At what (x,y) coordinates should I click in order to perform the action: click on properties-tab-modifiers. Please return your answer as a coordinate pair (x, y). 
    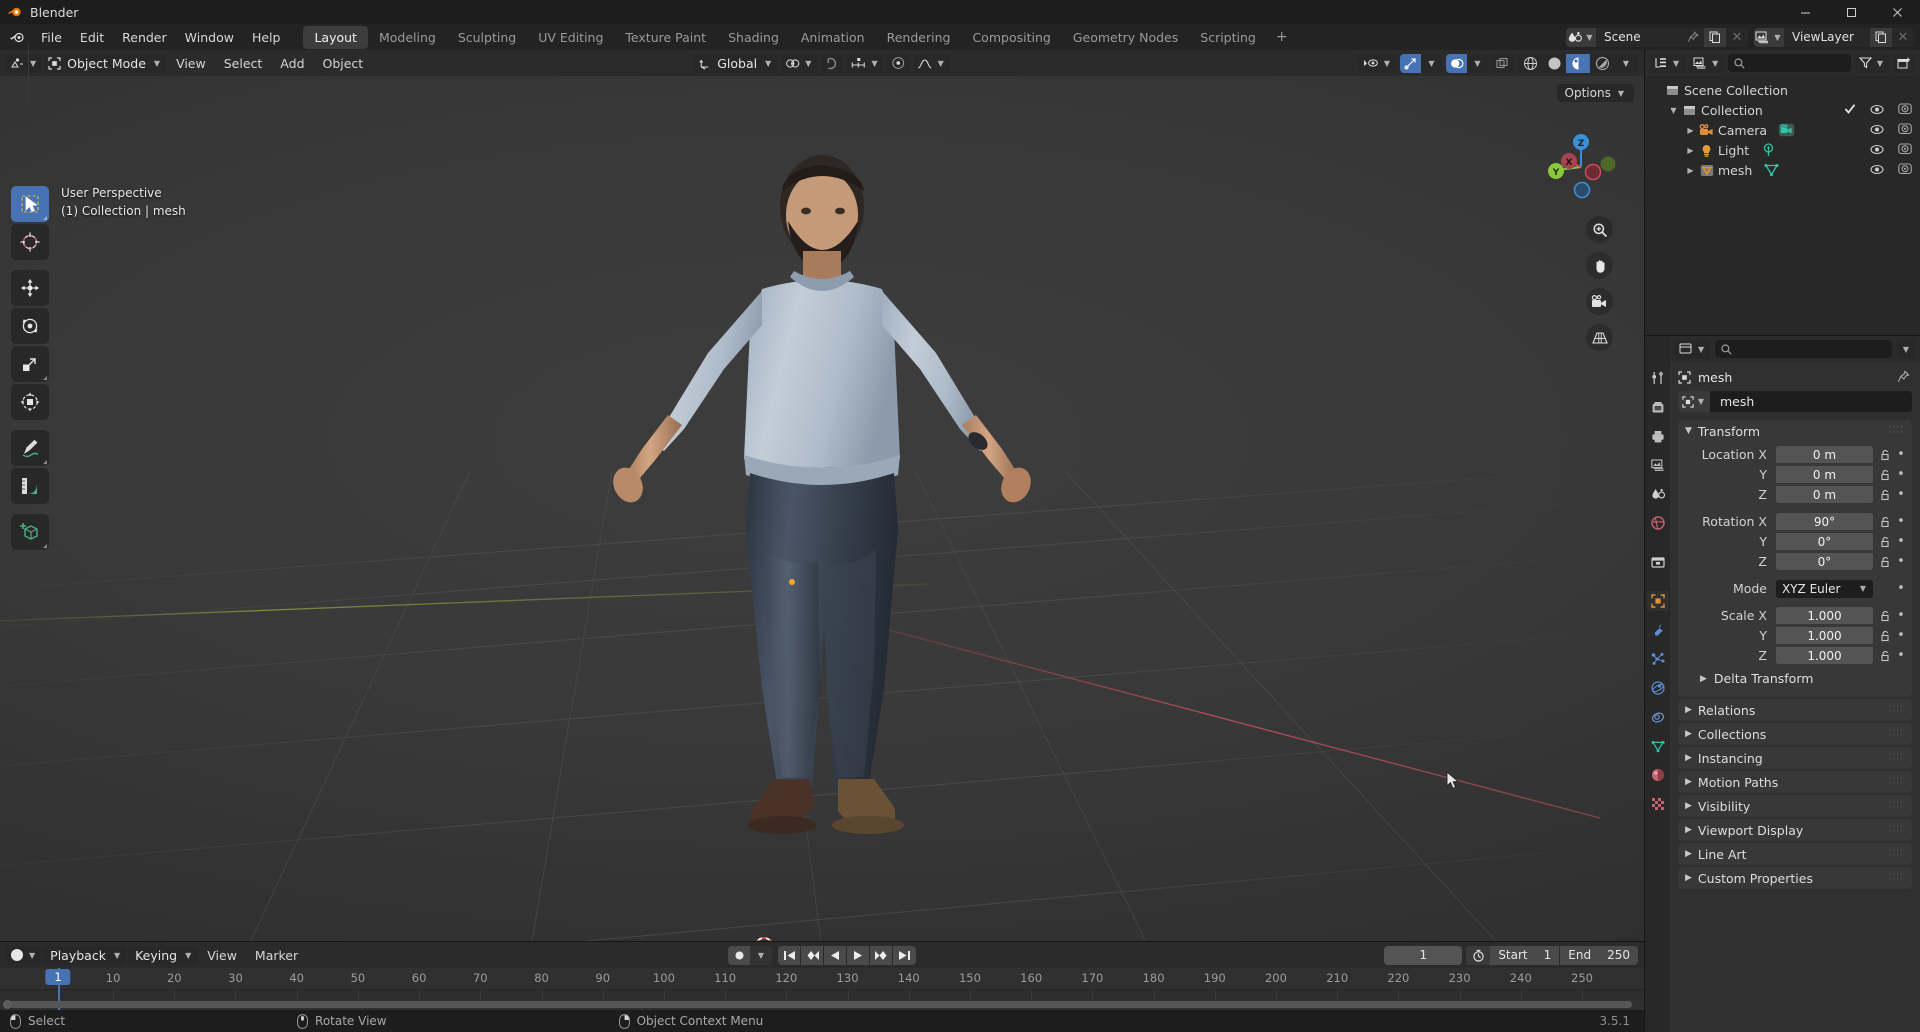
    Looking at the image, I should click on (1658, 630).